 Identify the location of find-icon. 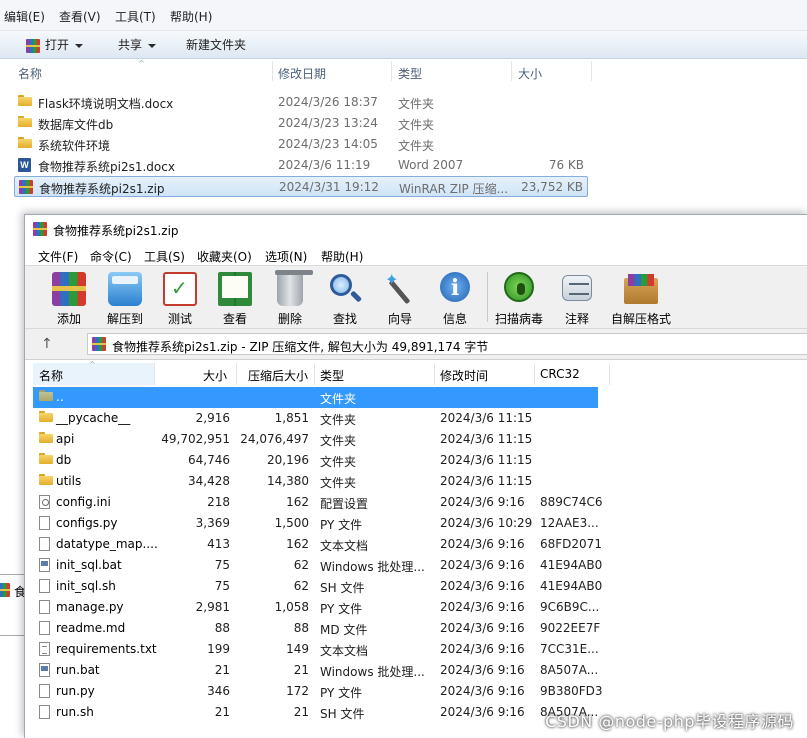
(345, 289).